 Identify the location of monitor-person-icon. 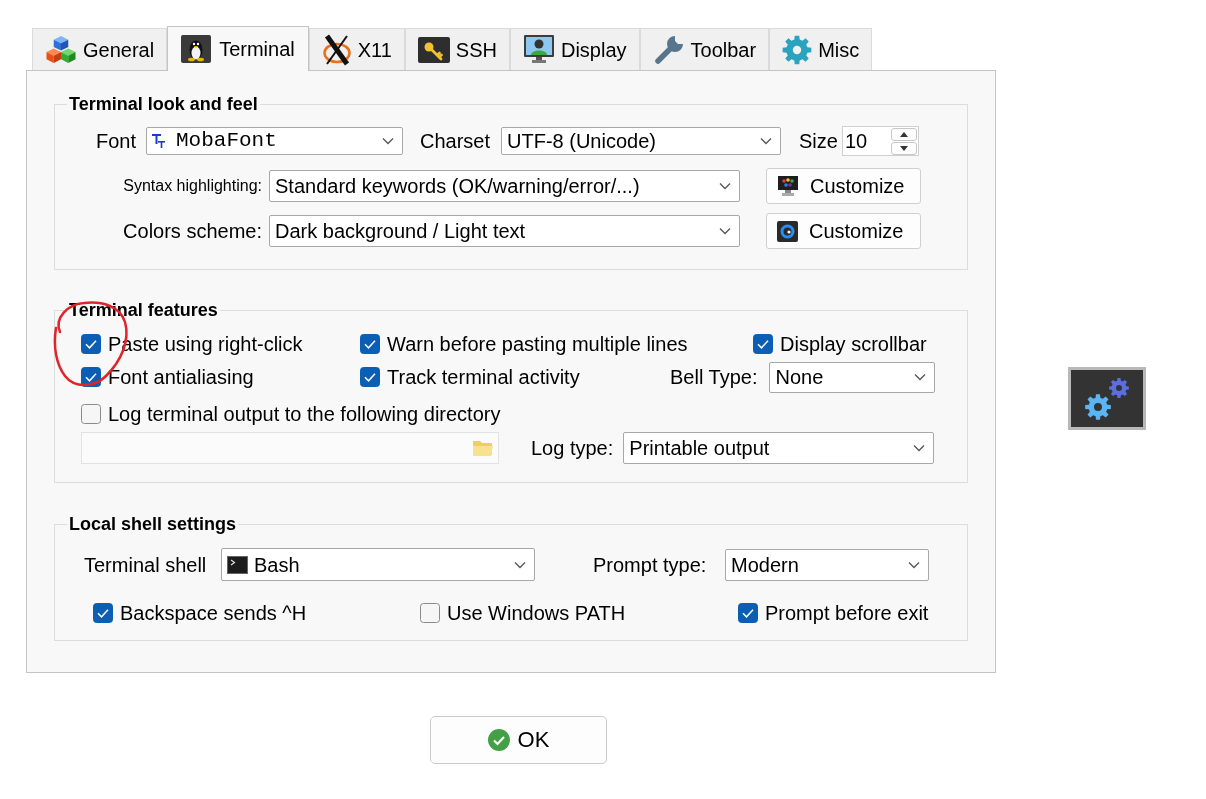
(538, 49).